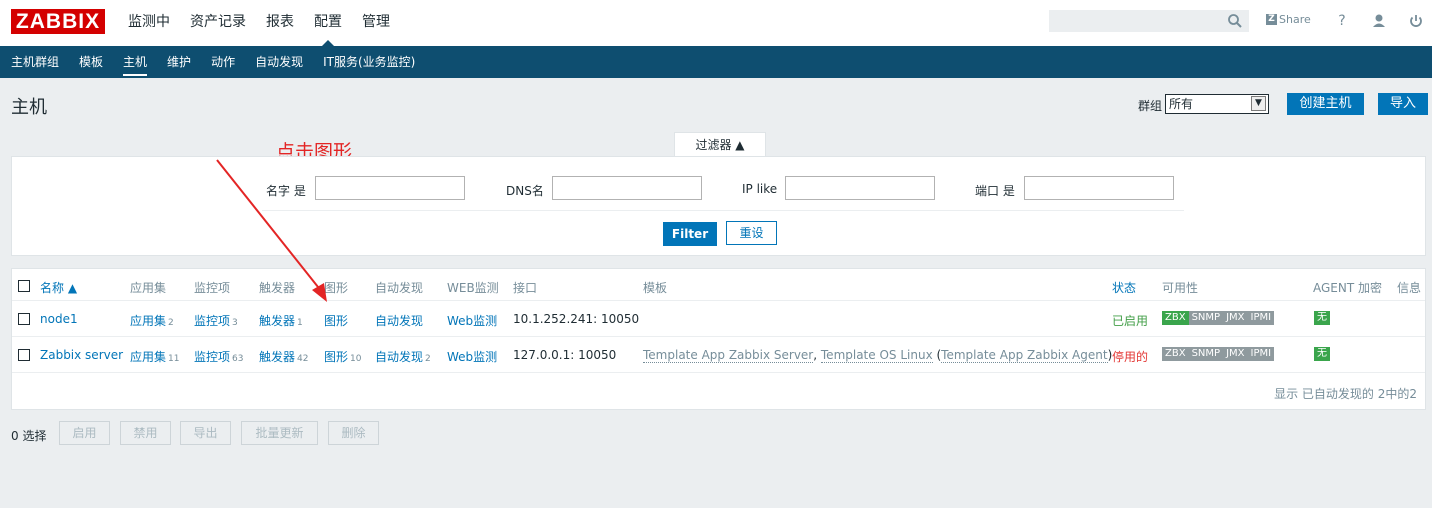  I want to click on triggers-cell: 触发器 1, so click(281, 320).